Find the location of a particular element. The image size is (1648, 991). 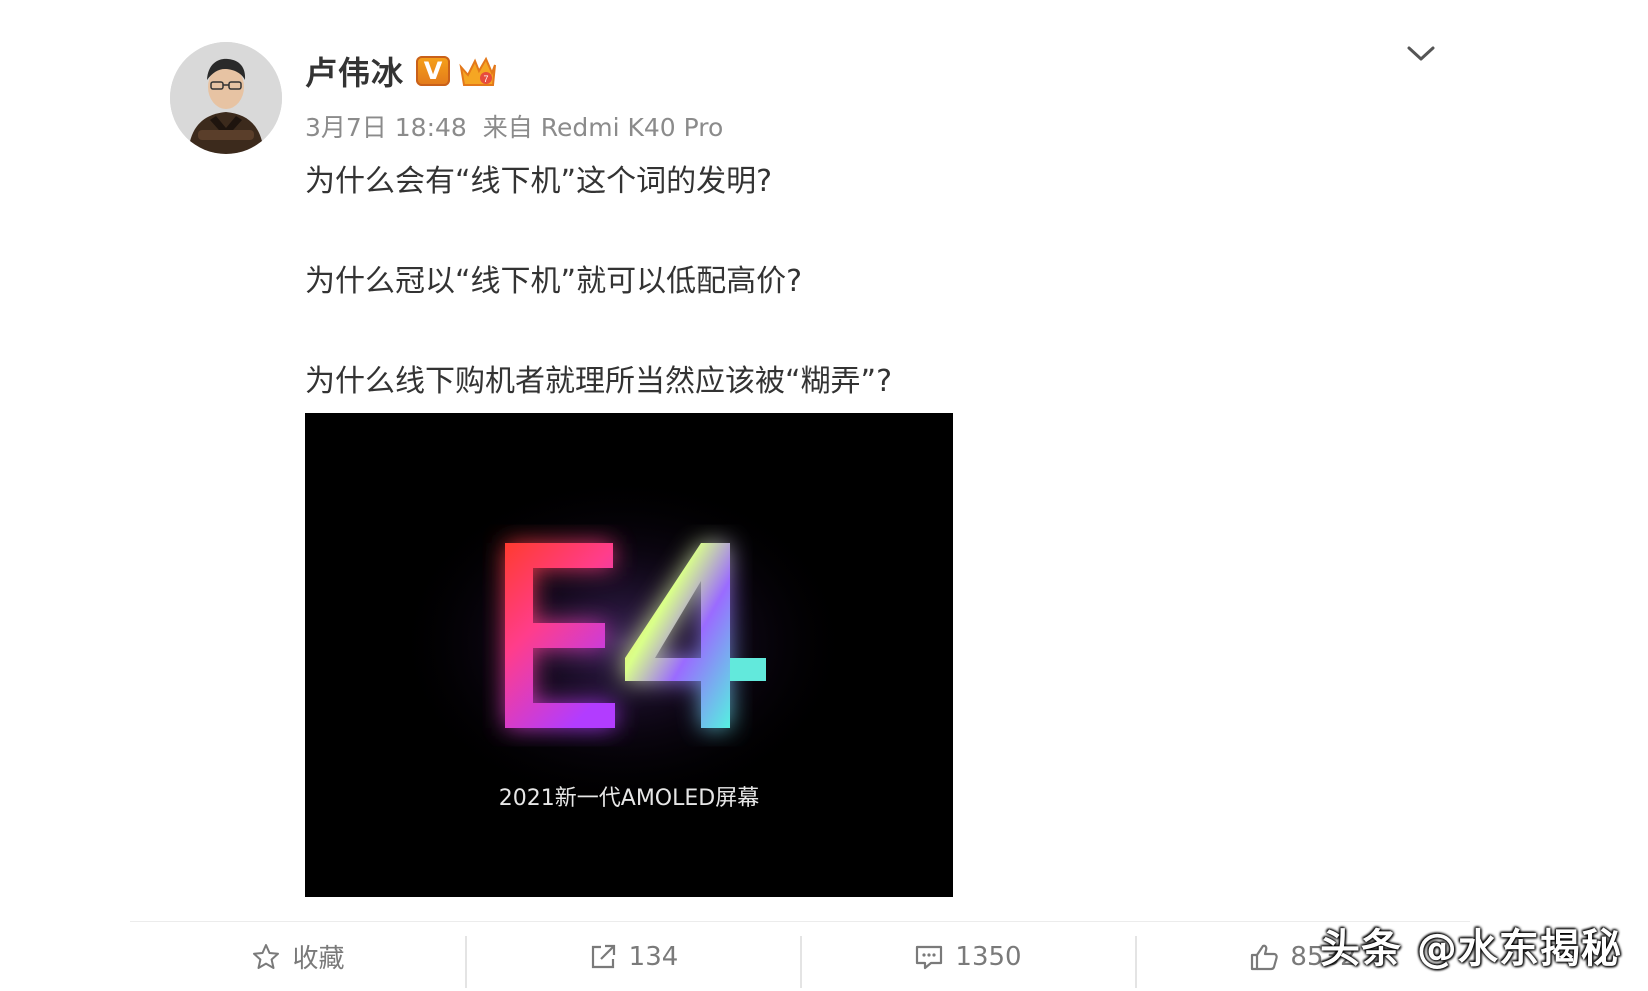

post-text-line: 为什么线下购机者就理所当然应该被“糊弄”? is located at coordinates (599, 381).